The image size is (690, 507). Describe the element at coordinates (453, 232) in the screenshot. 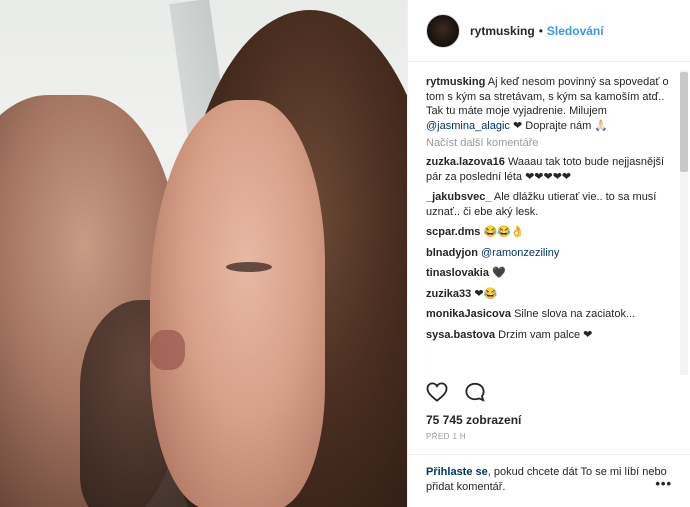

I see `comment-username: scpar.dms` at that location.